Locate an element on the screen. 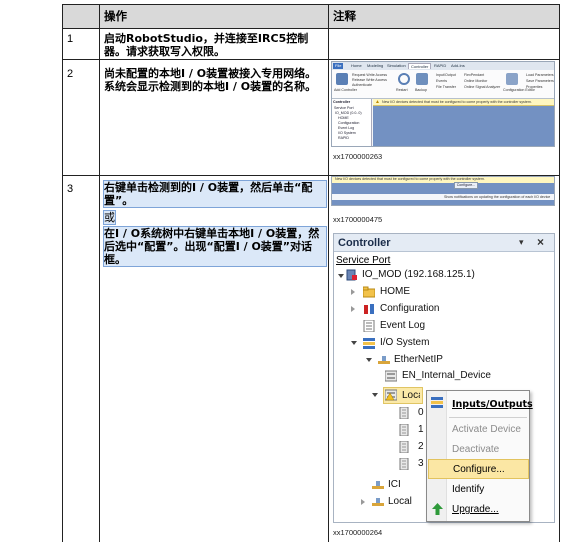  ribbon-label: Backup is located at coordinates (421, 90).